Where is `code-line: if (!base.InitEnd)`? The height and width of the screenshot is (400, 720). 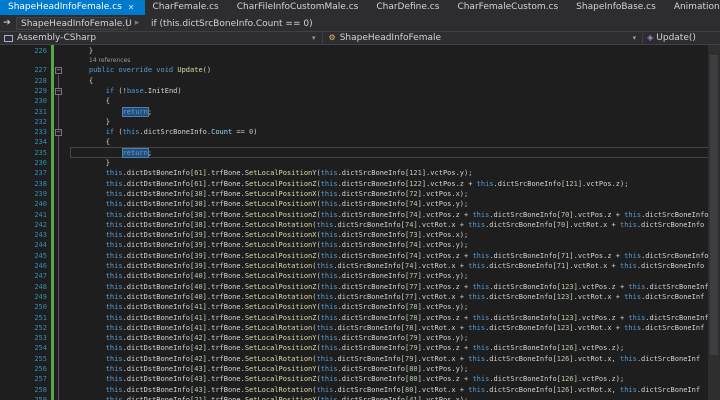 code-line: if (!base.InitEnd) is located at coordinates (143, 90).